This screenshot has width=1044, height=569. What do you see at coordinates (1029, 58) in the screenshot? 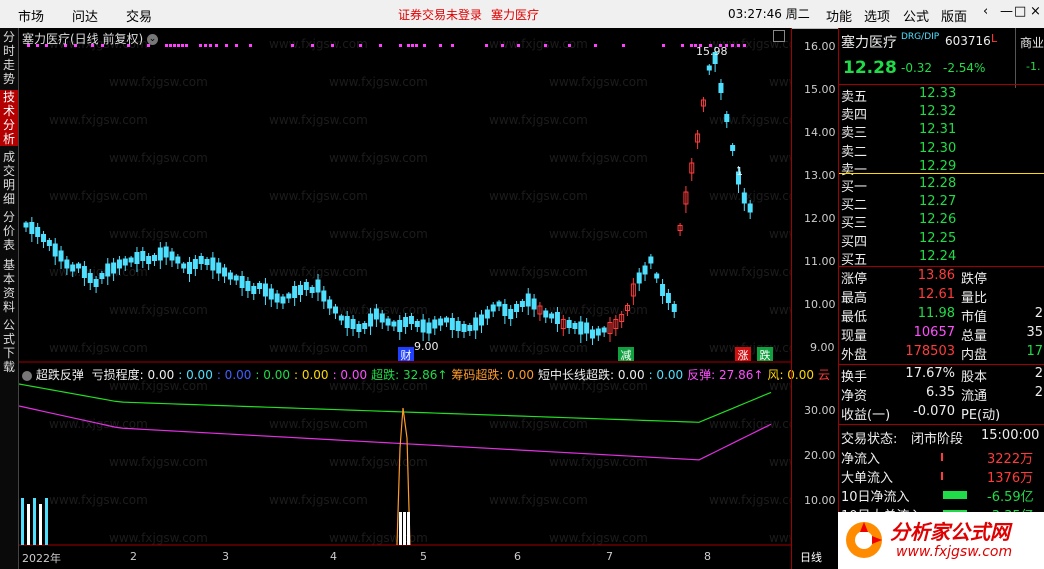
I see `sector-box: 商业 -1.` at bounding box center [1029, 58].